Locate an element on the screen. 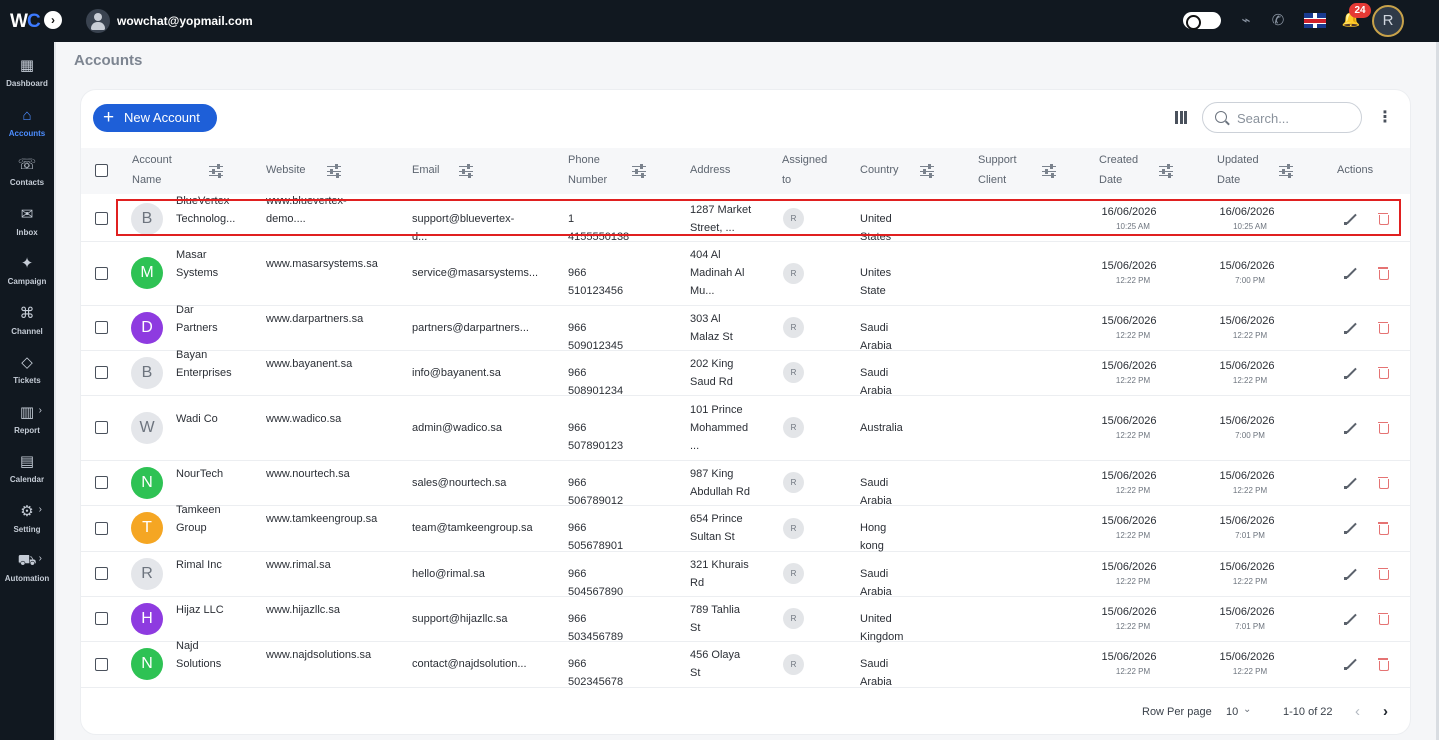  address-cell: 987 King Abdullah Rd is located at coordinates (730, 483).